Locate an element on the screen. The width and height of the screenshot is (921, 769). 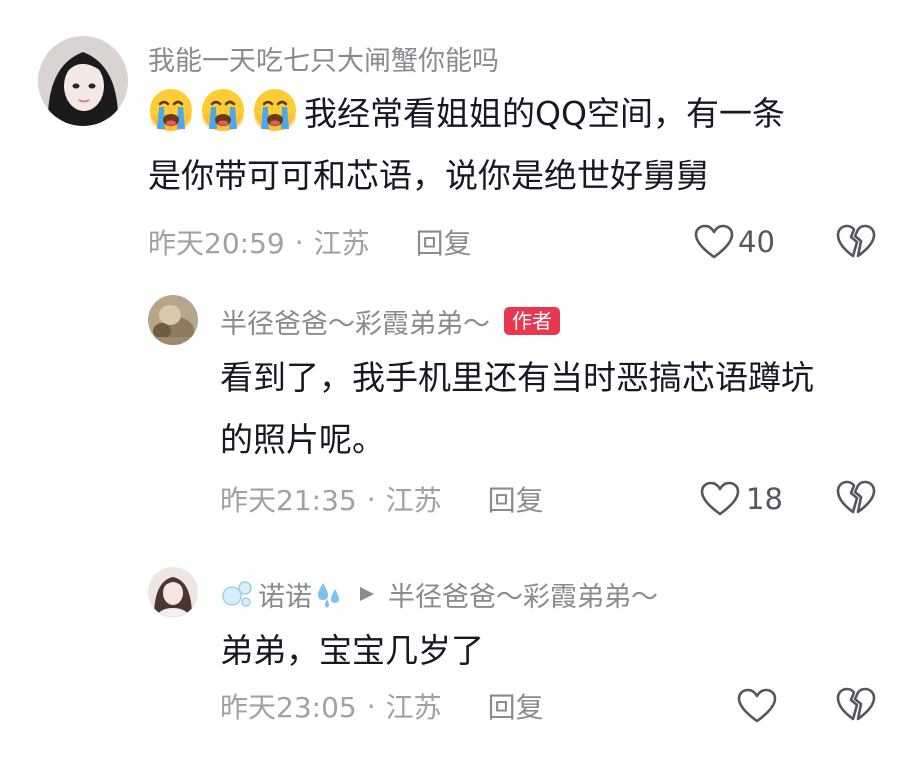
timestamp: 昨天20:59 is located at coordinates (216, 243).